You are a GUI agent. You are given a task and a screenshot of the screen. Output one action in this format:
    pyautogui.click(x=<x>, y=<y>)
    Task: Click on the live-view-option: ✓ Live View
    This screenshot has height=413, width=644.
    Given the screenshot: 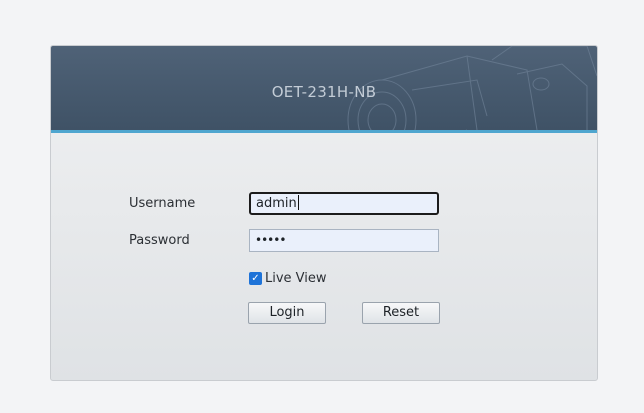 What is the action you would take?
    pyautogui.click(x=288, y=278)
    